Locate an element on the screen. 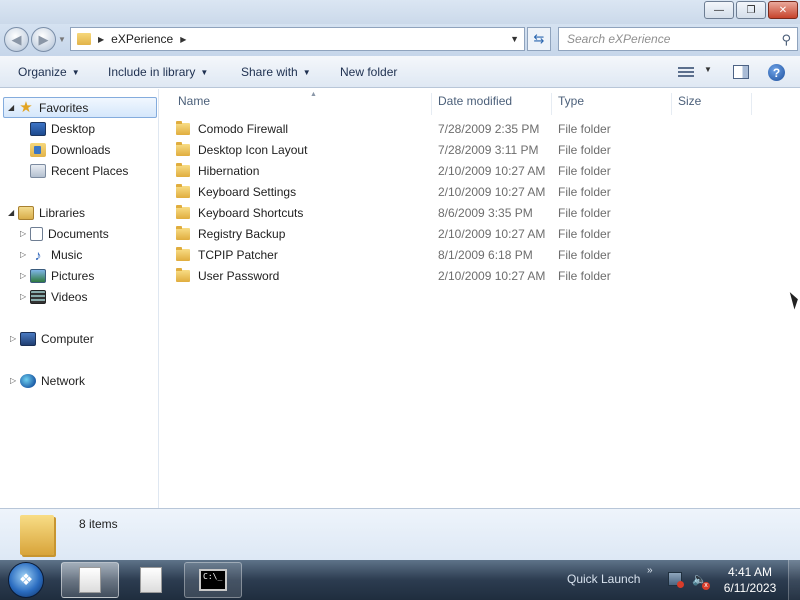 Image resolution: width=800 pixels, height=600 pixels. command-prompt-icon: C:\_ is located at coordinates (213, 580).